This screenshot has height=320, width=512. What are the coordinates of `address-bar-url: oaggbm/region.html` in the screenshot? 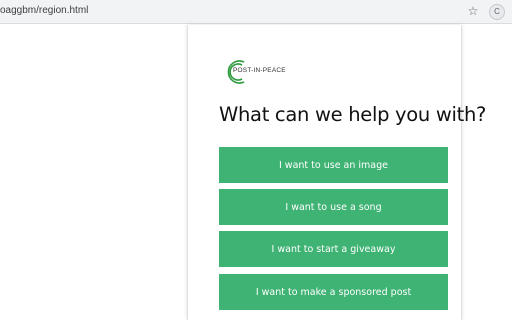 It's located at (44, 10).